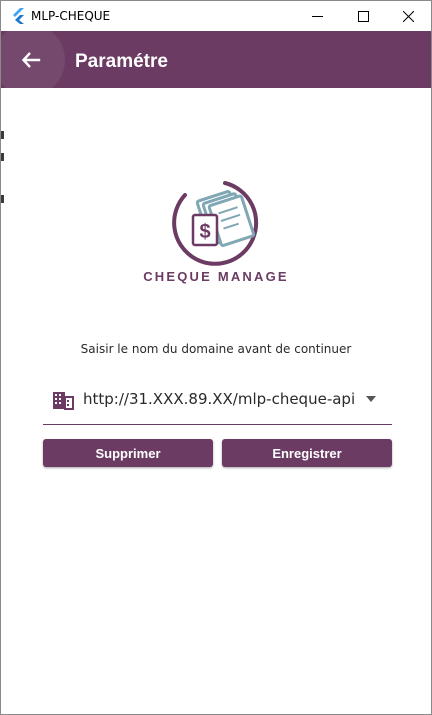 This screenshot has width=432, height=715. What do you see at coordinates (121, 61) in the screenshot?
I see `page-title: Paramétre` at bounding box center [121, 61].